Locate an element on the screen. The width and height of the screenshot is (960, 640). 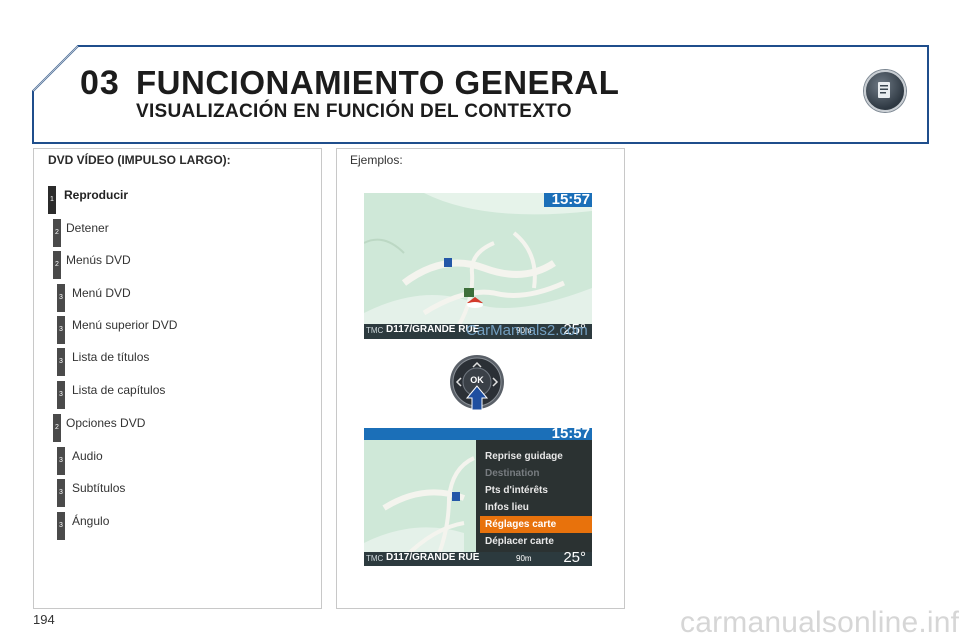
level-badge: 1 is located at coordinates (52, 200).